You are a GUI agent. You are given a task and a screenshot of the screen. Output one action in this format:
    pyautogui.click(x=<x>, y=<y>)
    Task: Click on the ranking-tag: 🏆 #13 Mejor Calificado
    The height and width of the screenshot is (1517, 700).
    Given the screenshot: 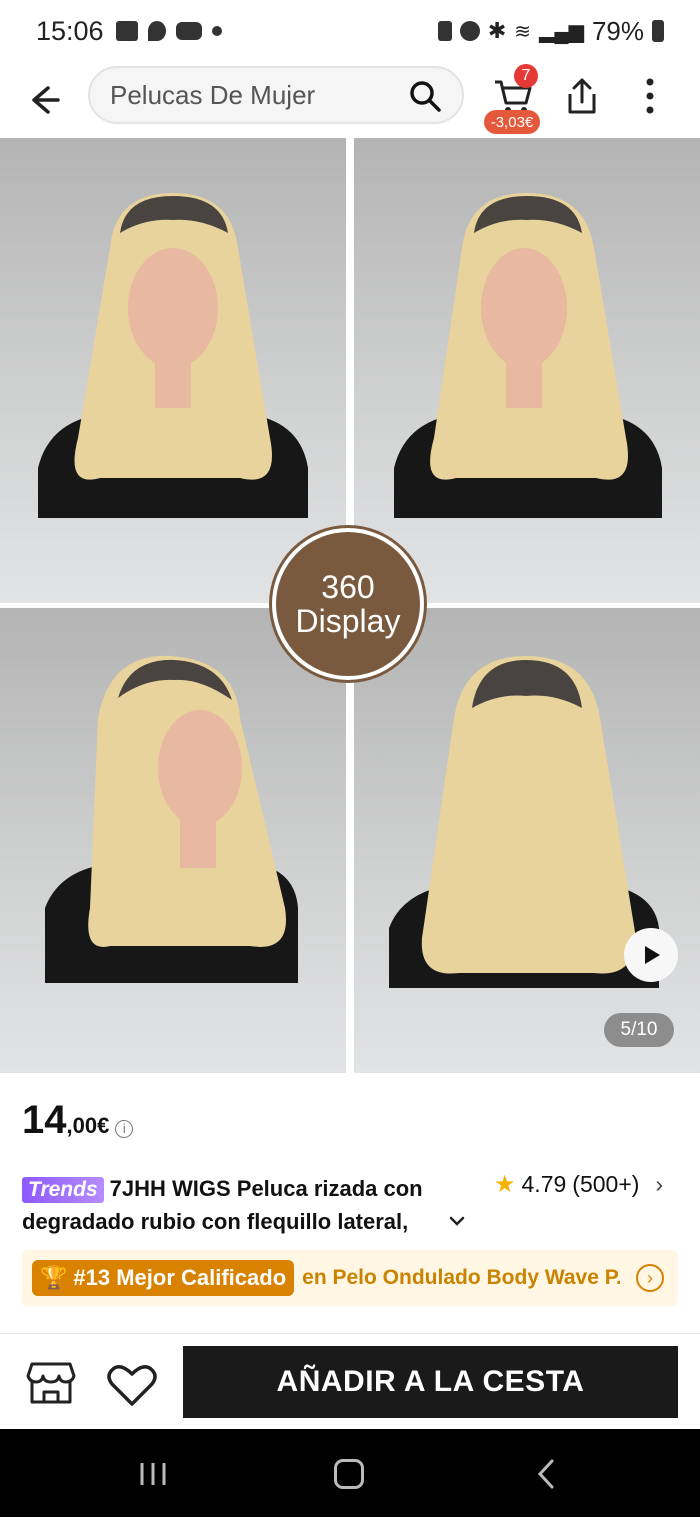 What is the action you would take?
    pyautogui.click(x=163, y=1278)
    